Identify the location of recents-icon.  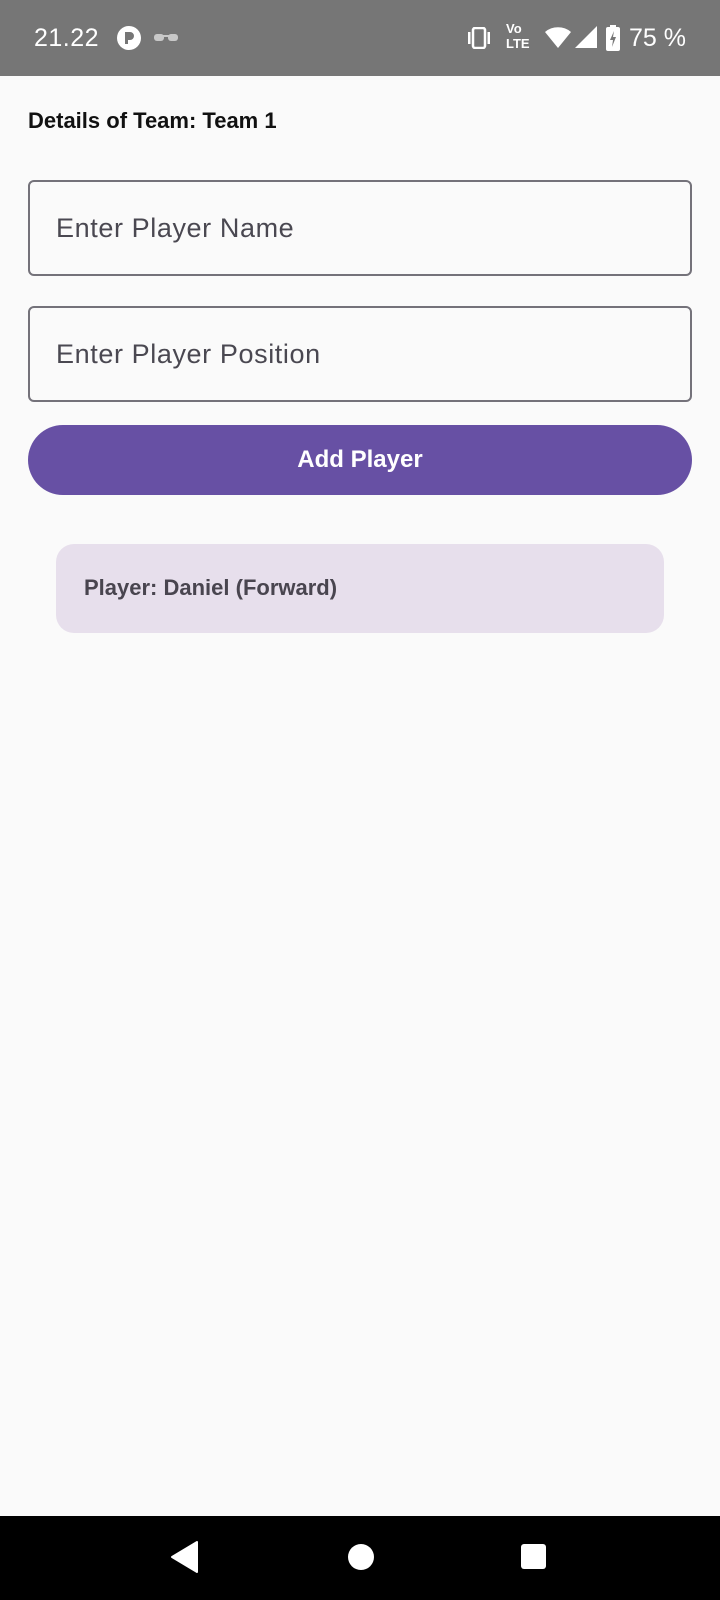
(533, 1556).